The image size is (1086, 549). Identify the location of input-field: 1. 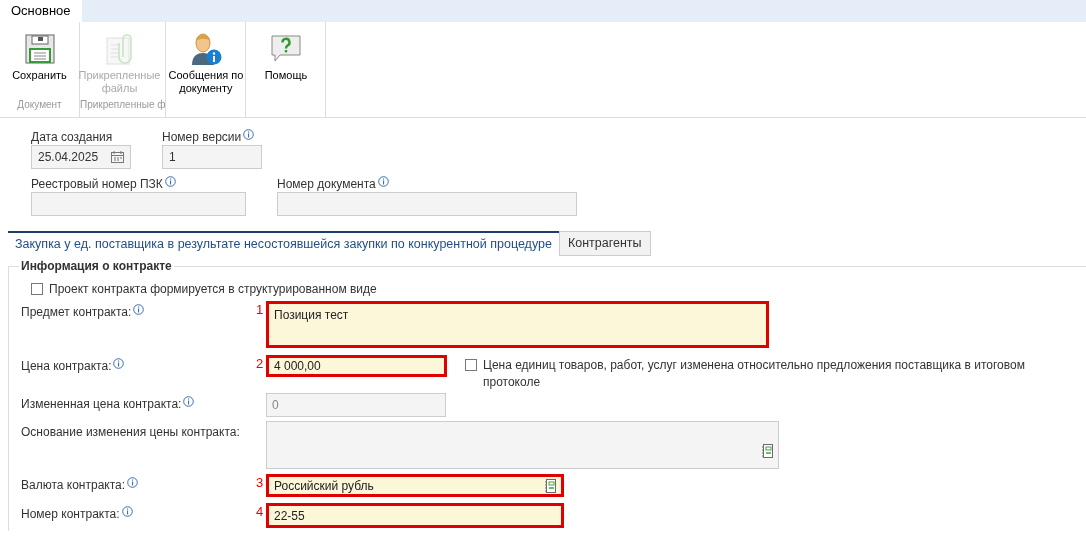
(212, 157).